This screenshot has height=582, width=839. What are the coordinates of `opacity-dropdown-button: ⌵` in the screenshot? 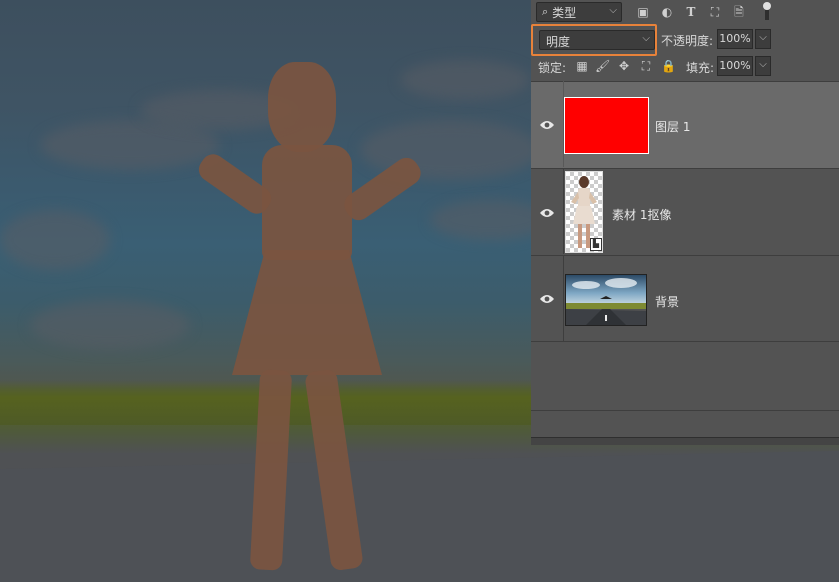 It's located at (763, 39).